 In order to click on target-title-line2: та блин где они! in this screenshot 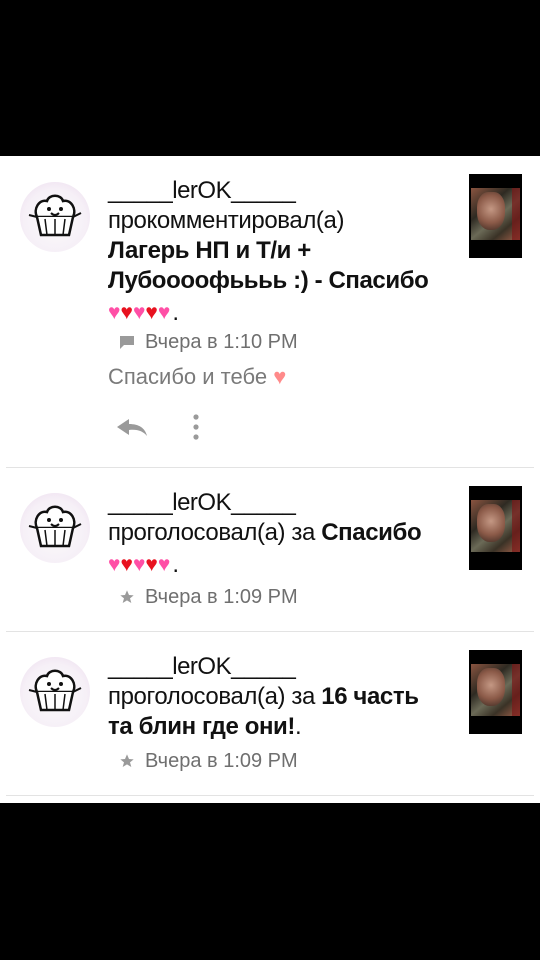, I will do `click(201, 726)`.